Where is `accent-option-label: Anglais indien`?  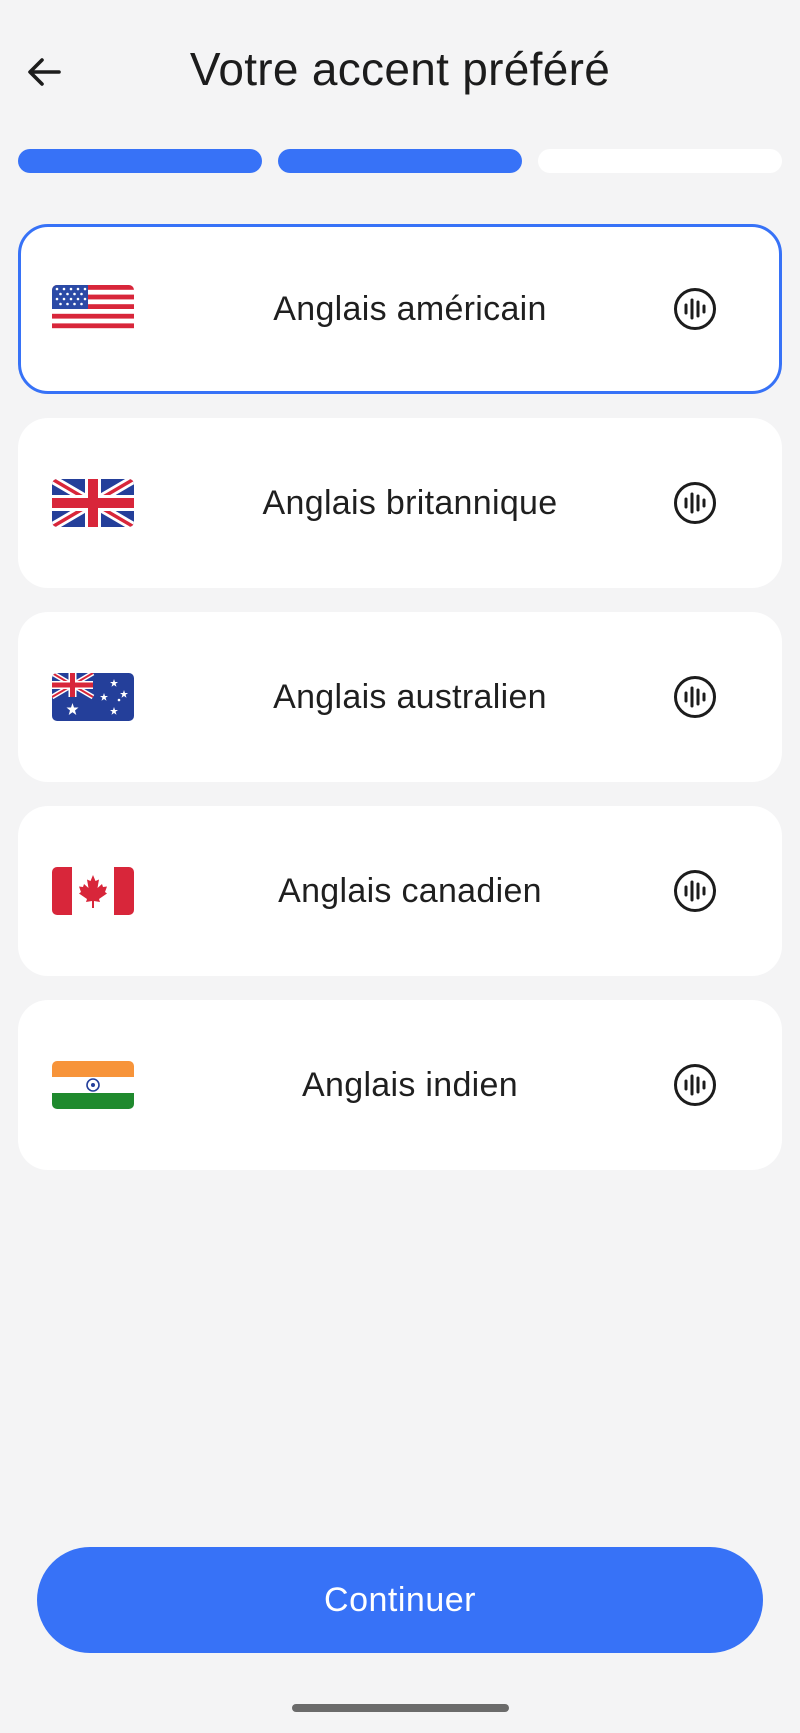
accent-option-label: Anglais indien is located at coordinates (410, 1084).